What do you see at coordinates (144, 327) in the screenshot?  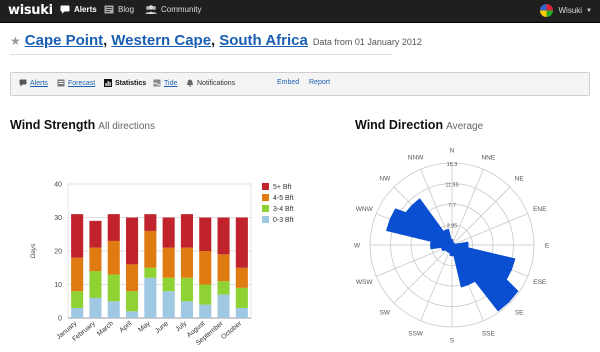 I see `x-tick-label: May` at bounding box center [144, 327].